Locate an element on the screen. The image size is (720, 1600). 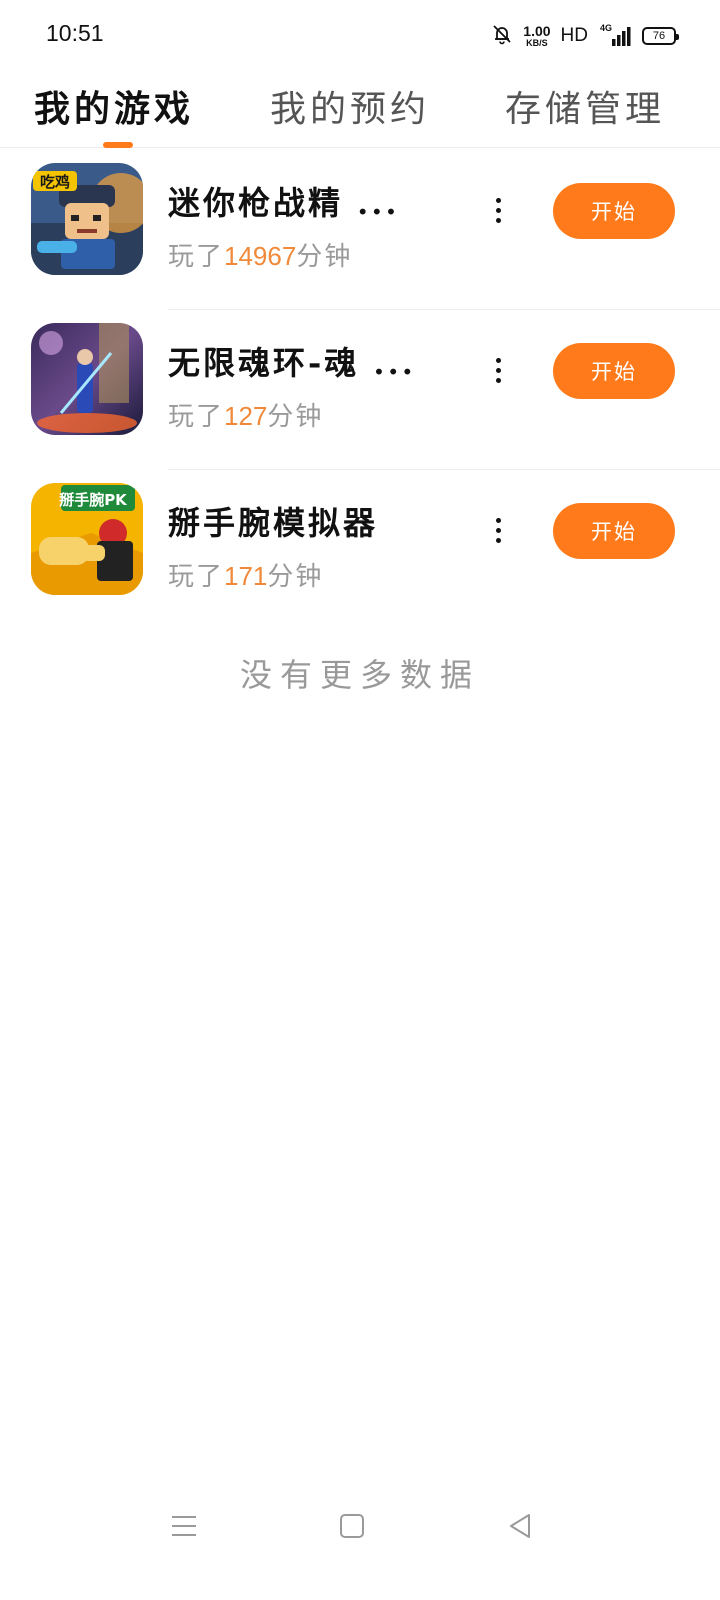
play-time-minutes: 127 is located at coordinates (246, 416).